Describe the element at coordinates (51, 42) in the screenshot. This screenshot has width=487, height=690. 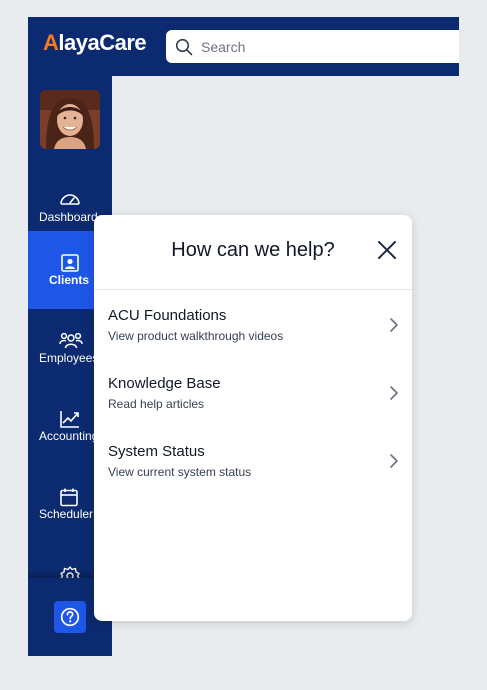
I see `logo-prefix: A` at that location.